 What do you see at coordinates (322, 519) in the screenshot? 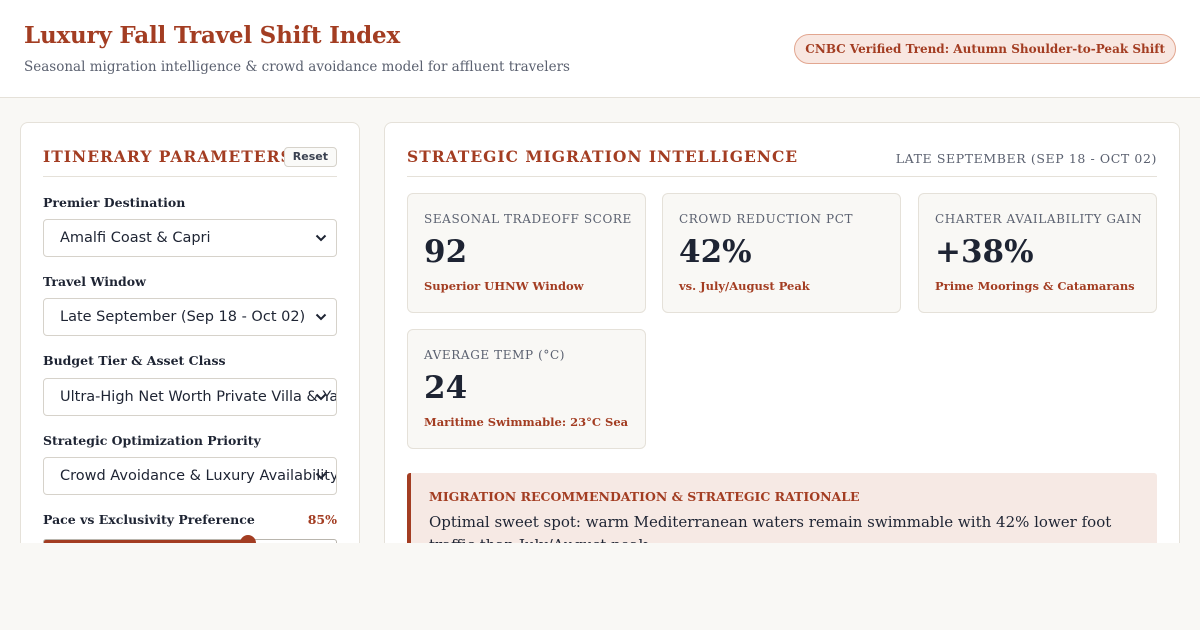
I see `pace-exclusivity-value: 85%` at bounding box center [322, 519].